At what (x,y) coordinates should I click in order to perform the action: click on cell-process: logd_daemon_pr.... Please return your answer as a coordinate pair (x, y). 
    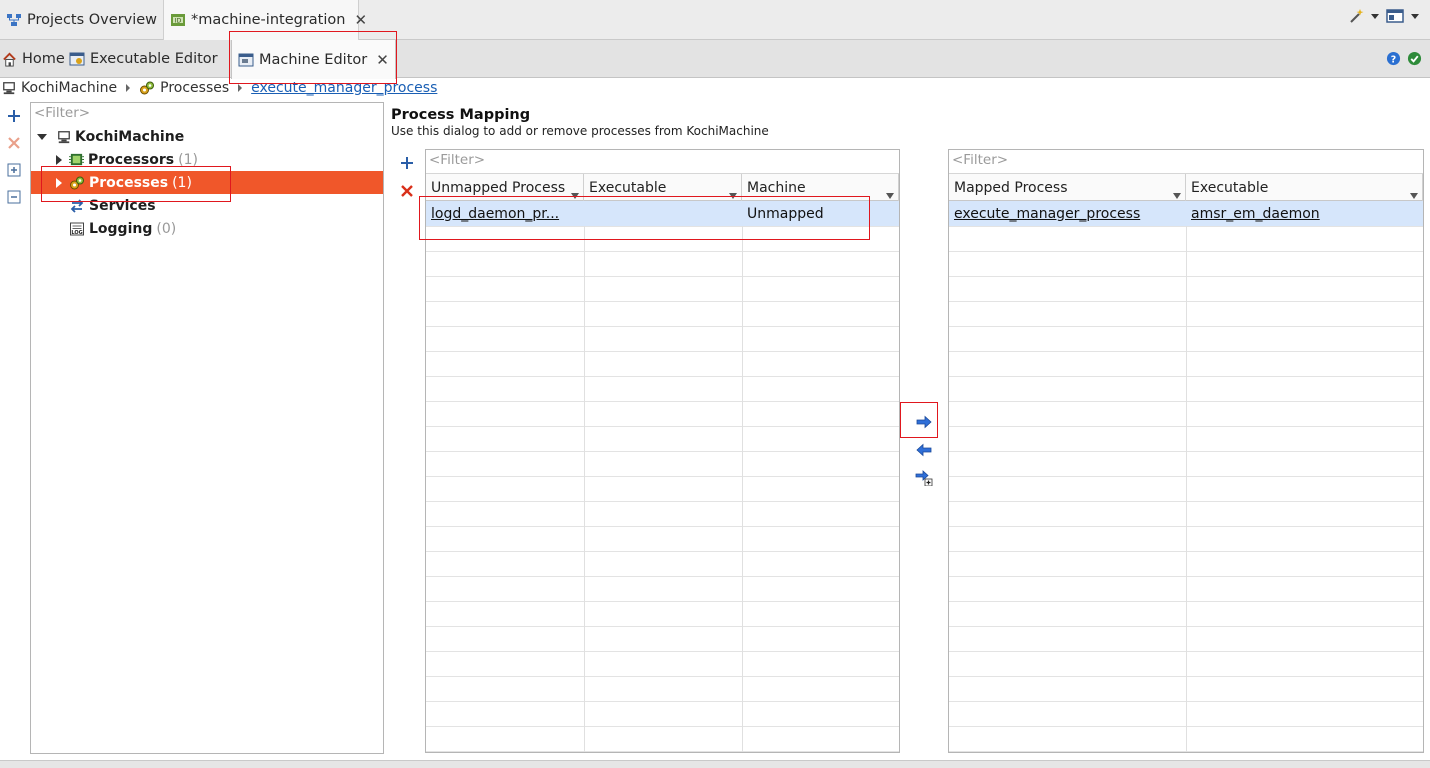
    Looking at the image, I should click on (505, 213).